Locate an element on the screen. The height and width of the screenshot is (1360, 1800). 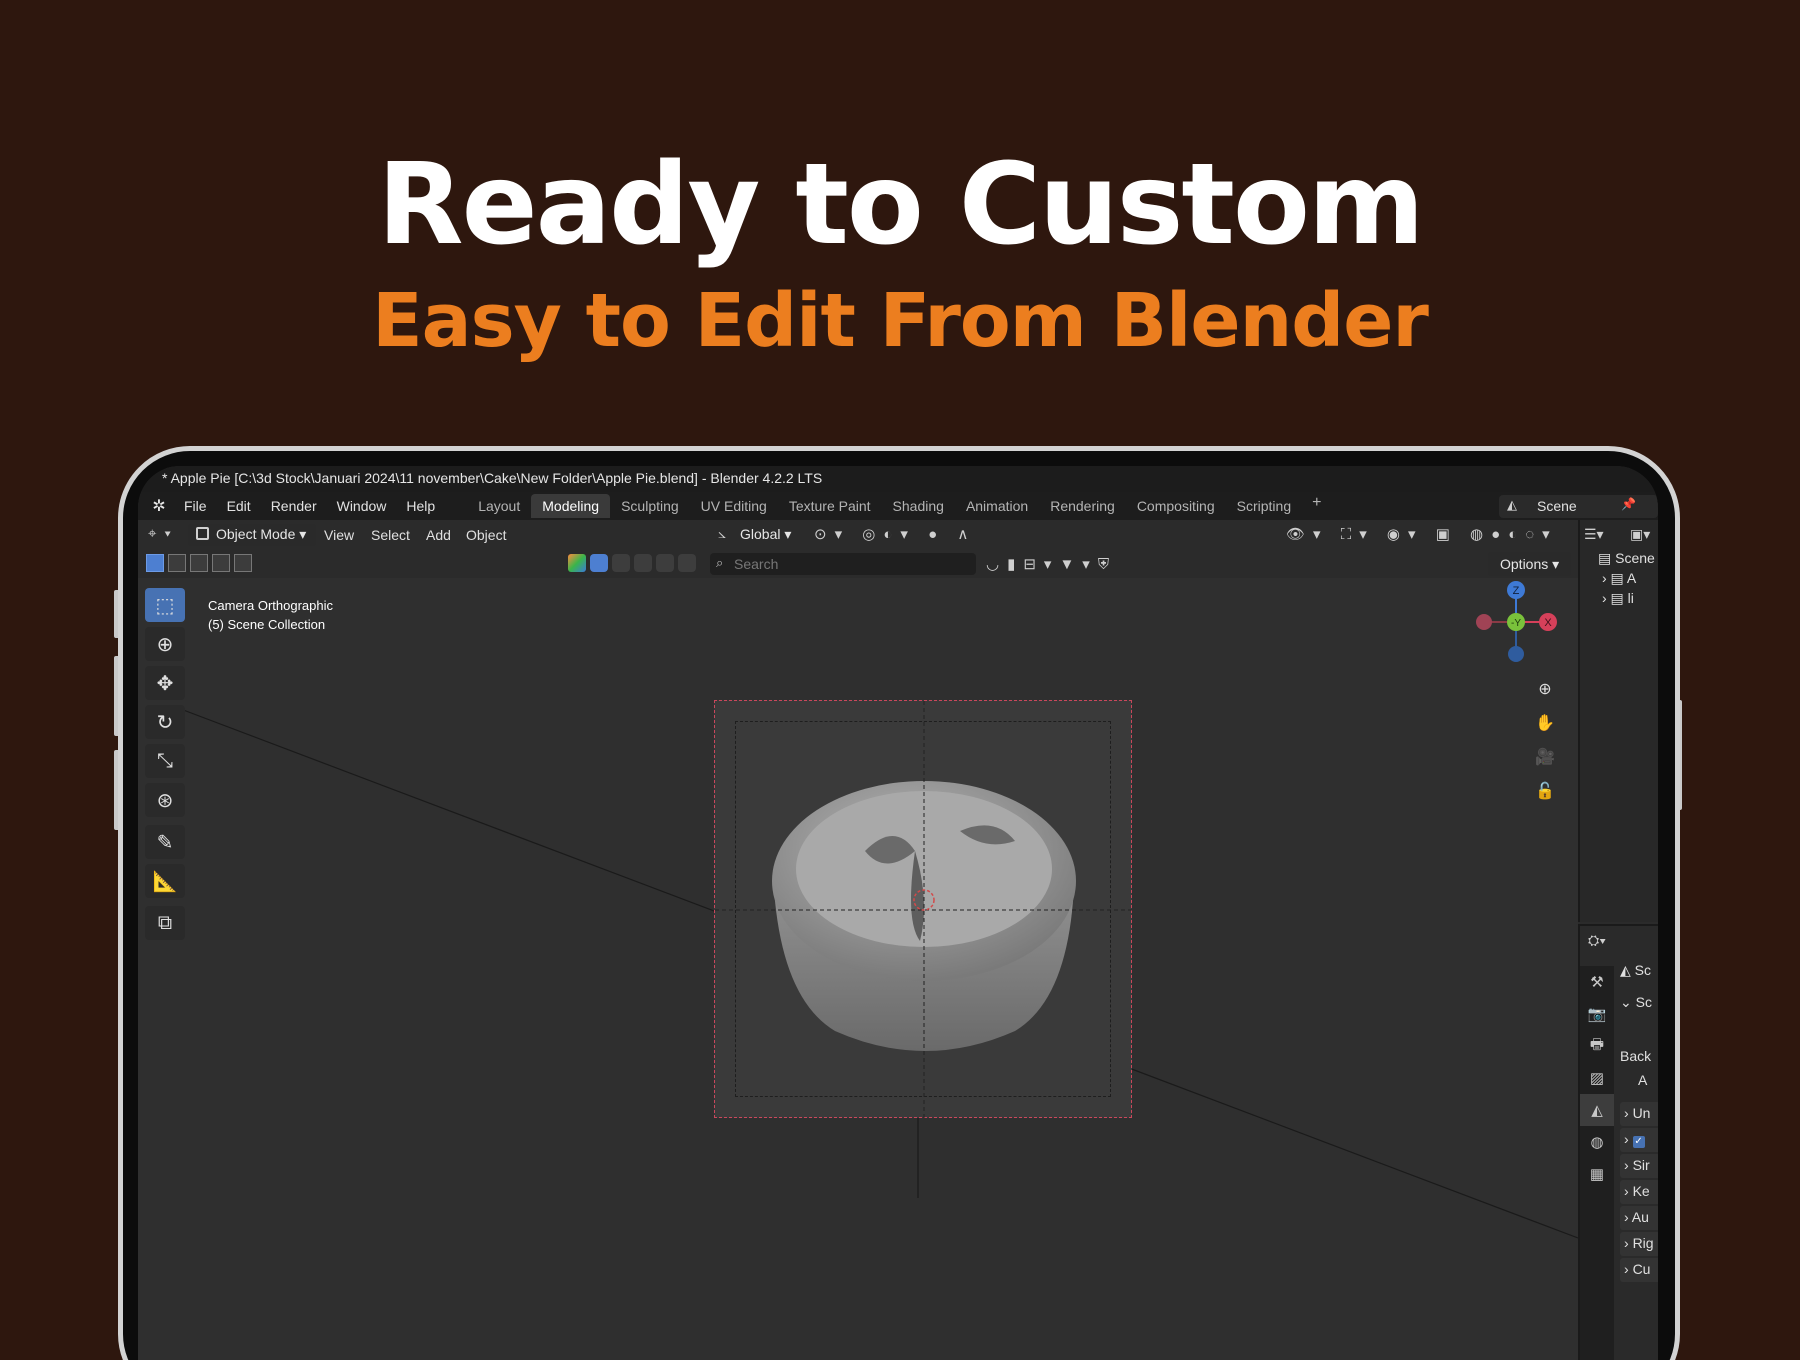
filter-camera-icon is located at coordinates (687, 563).